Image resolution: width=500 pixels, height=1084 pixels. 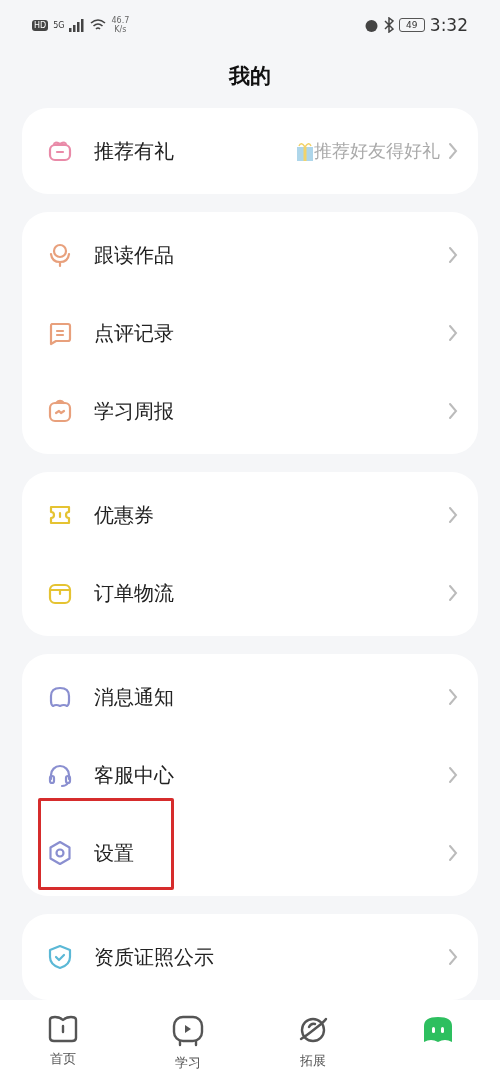 I want to click on gift-icon, so click(x=305, y=151).